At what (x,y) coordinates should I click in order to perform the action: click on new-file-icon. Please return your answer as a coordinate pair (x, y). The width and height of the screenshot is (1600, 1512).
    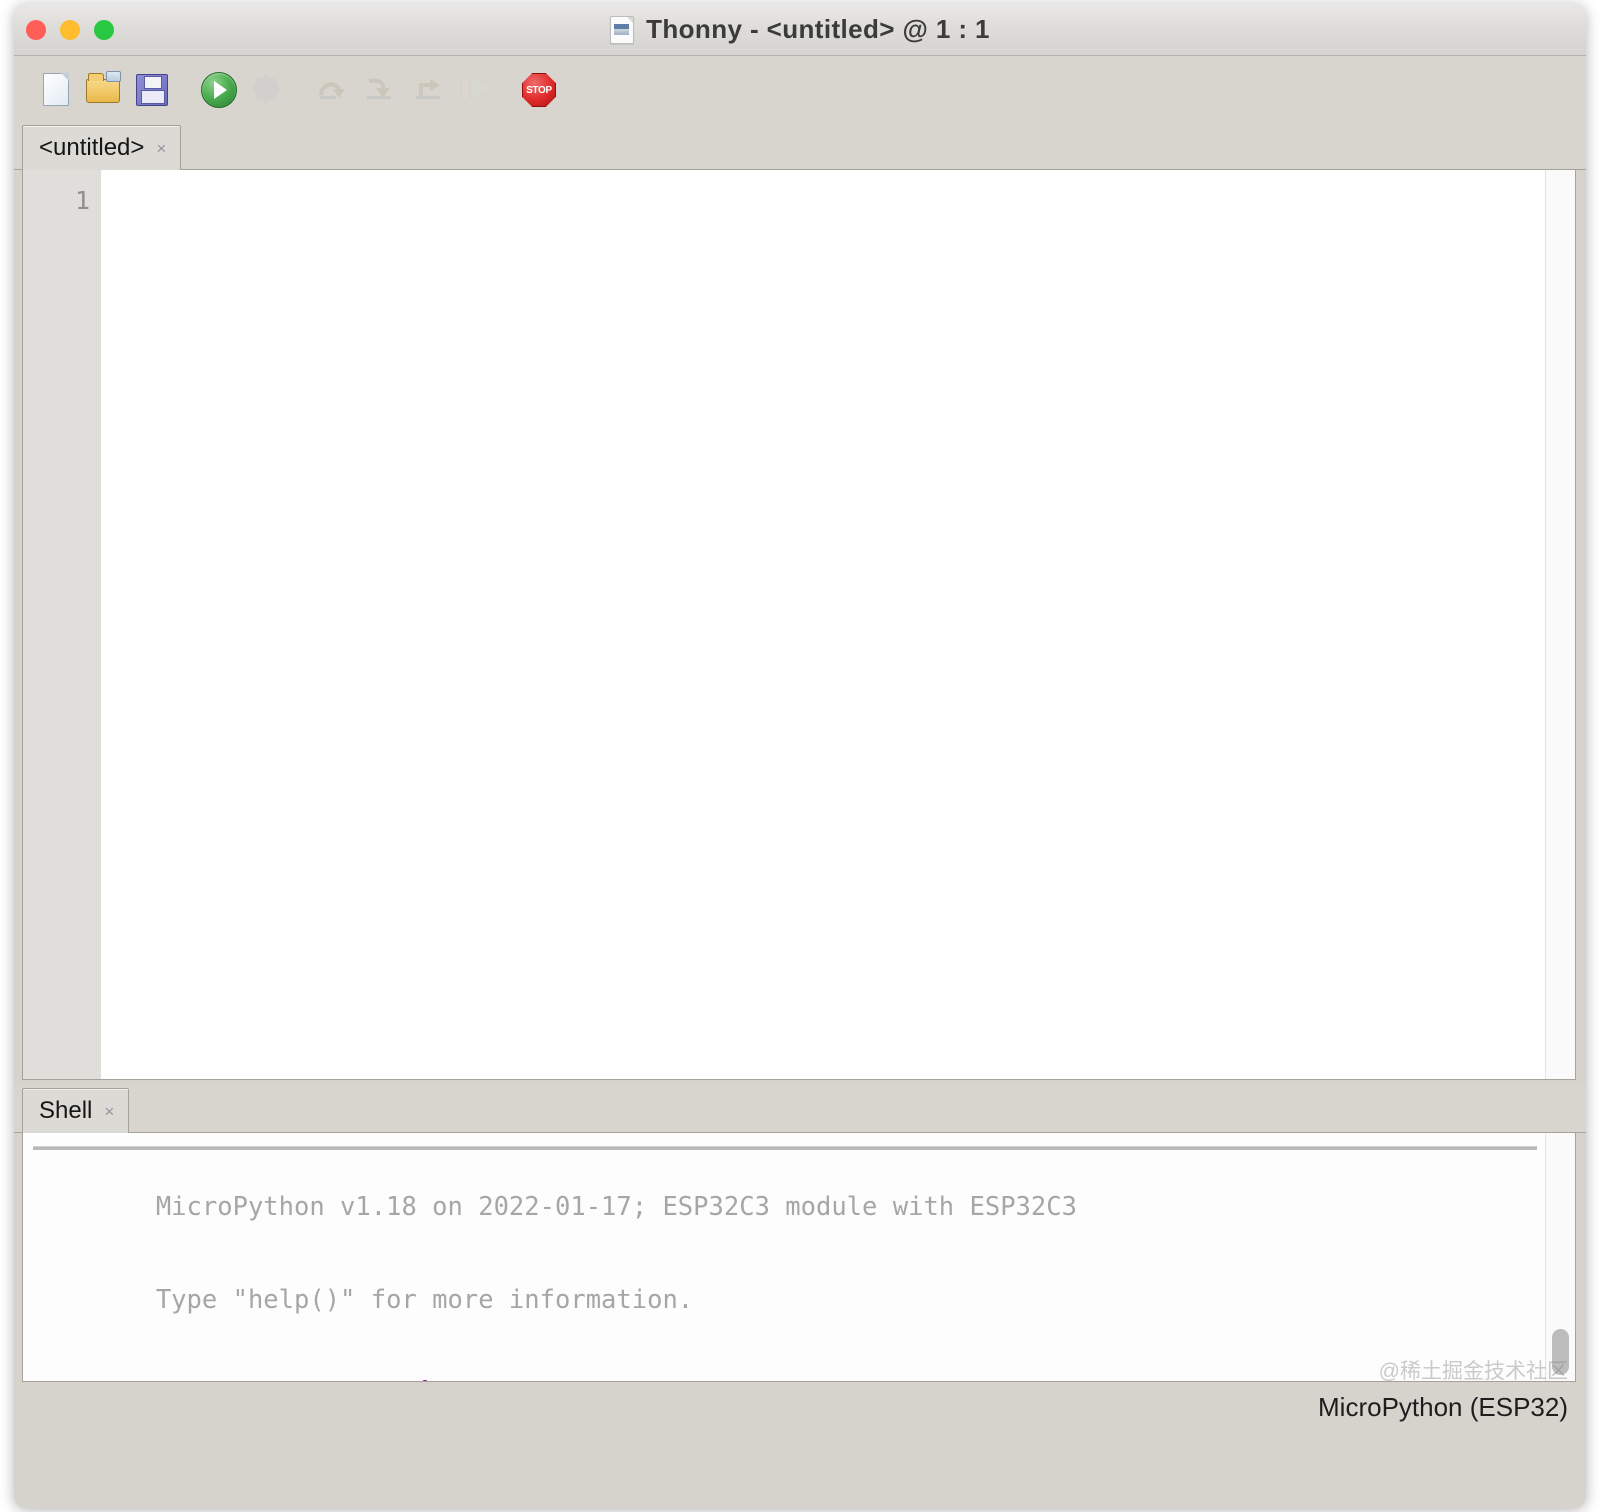
    Looking at the image, I should click on (56, 89).